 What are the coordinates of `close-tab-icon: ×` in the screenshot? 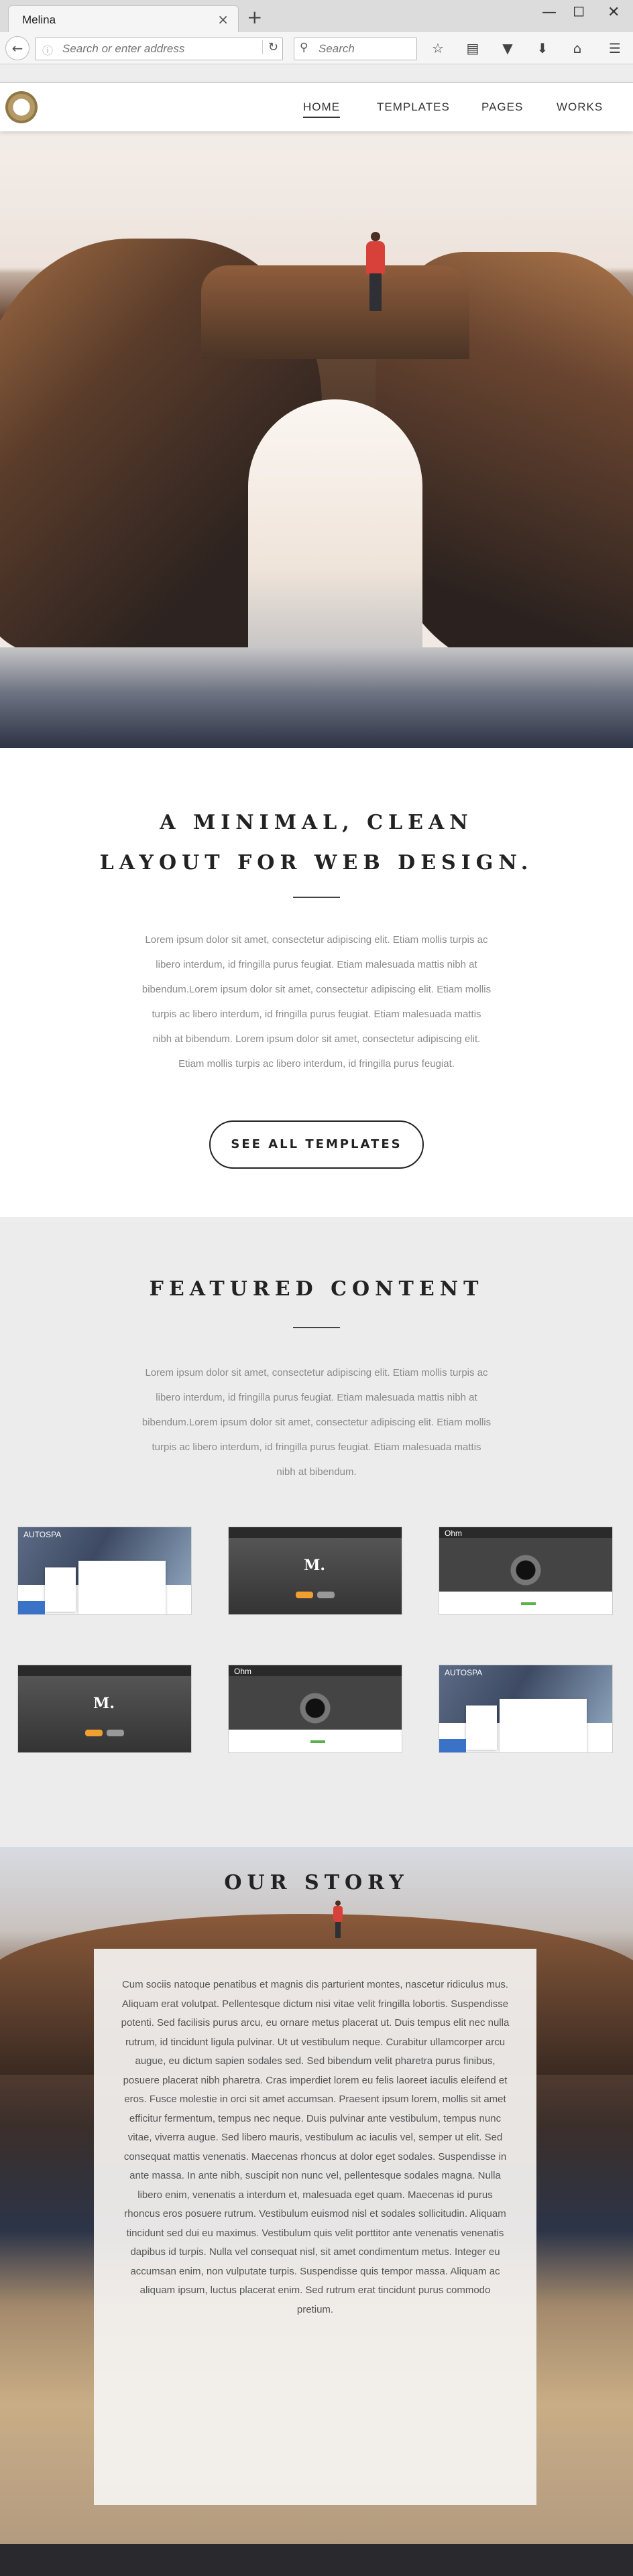 It's located at (223, 19).